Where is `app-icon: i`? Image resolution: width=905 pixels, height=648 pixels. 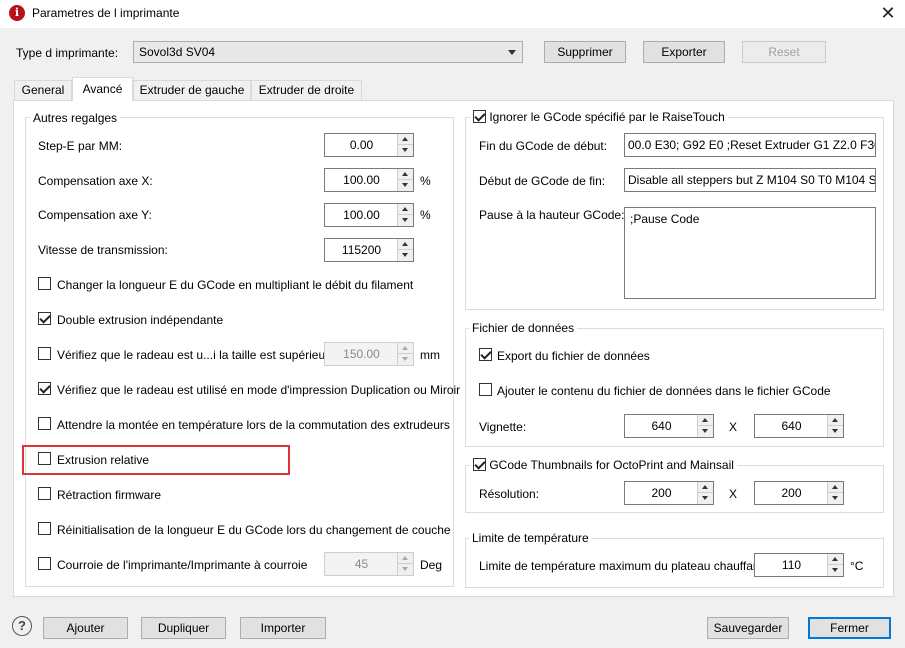 app-icon: i is located at coordinates (17, 13).